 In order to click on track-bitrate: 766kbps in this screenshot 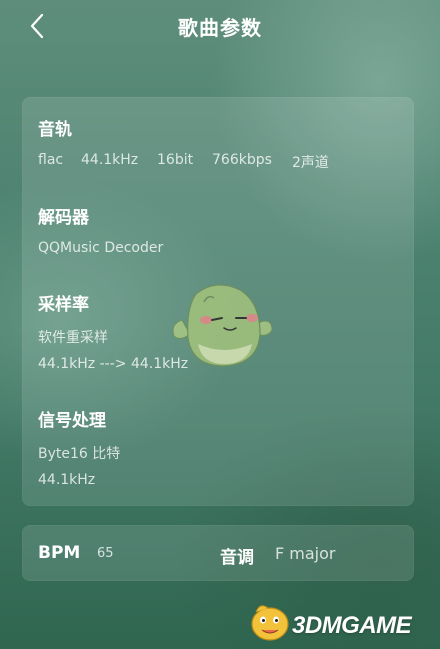, I will do `click(242, 160)`.